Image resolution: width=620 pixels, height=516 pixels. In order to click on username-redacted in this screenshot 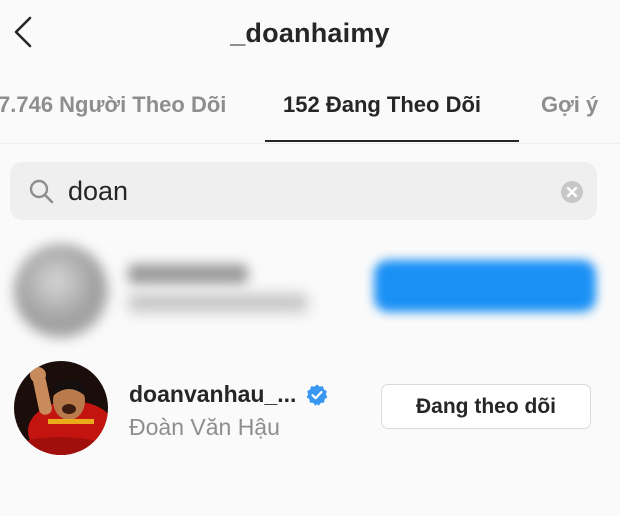, I will do `click(188, 274)`.